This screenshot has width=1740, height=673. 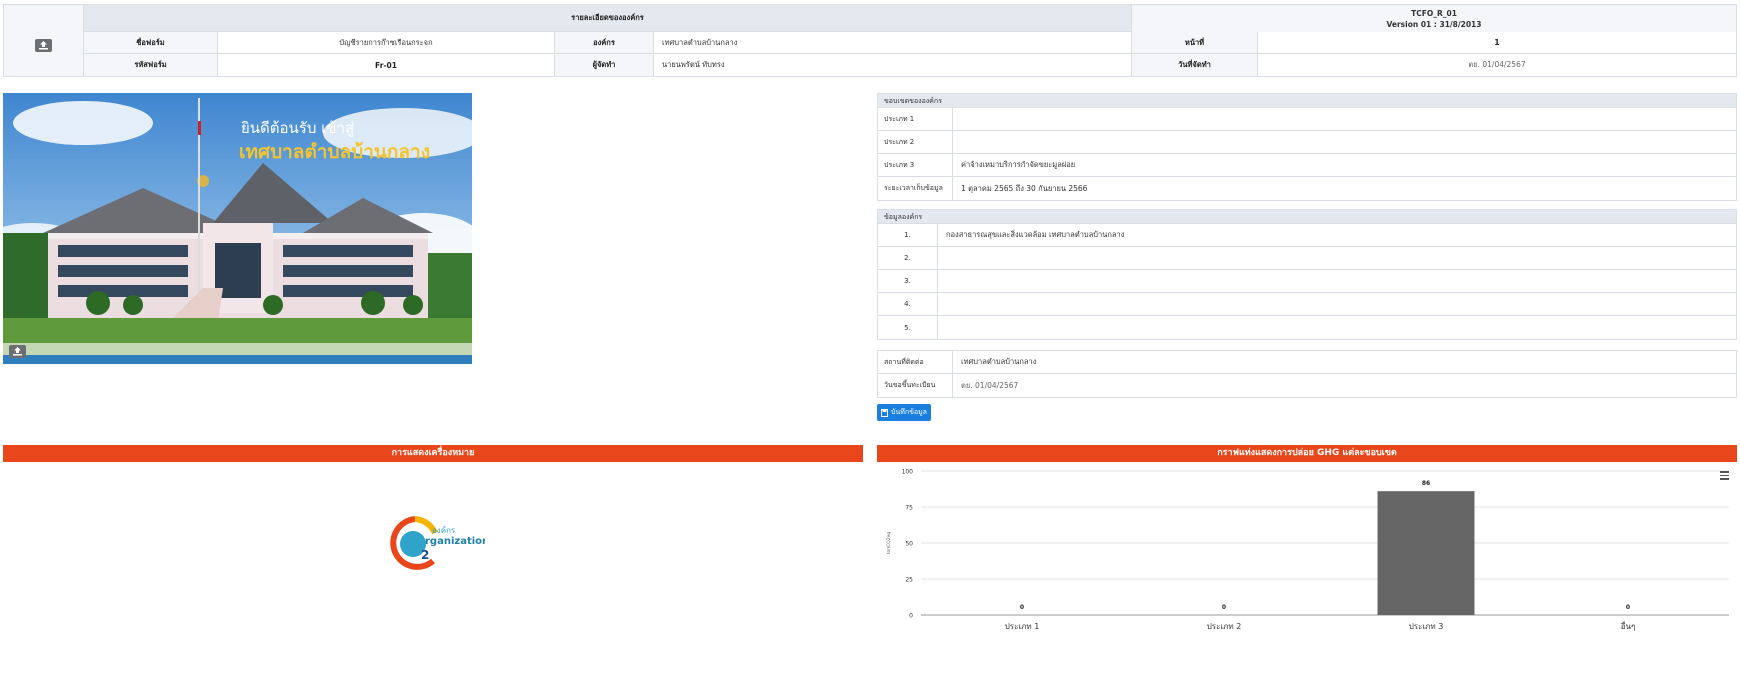 I want to click on preparer-label: ผู้จัดทำ, so click(x=604, y=65).